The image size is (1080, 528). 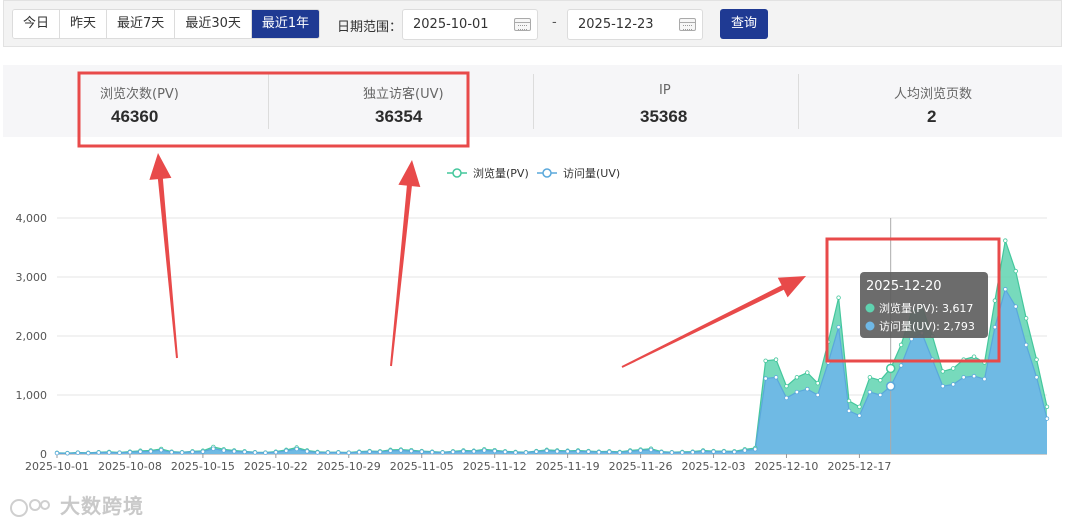 What do you see at coordinates (37, 24) in the screenshot?
I see `range-today-button: 今日` at bounding box center [37, 24].